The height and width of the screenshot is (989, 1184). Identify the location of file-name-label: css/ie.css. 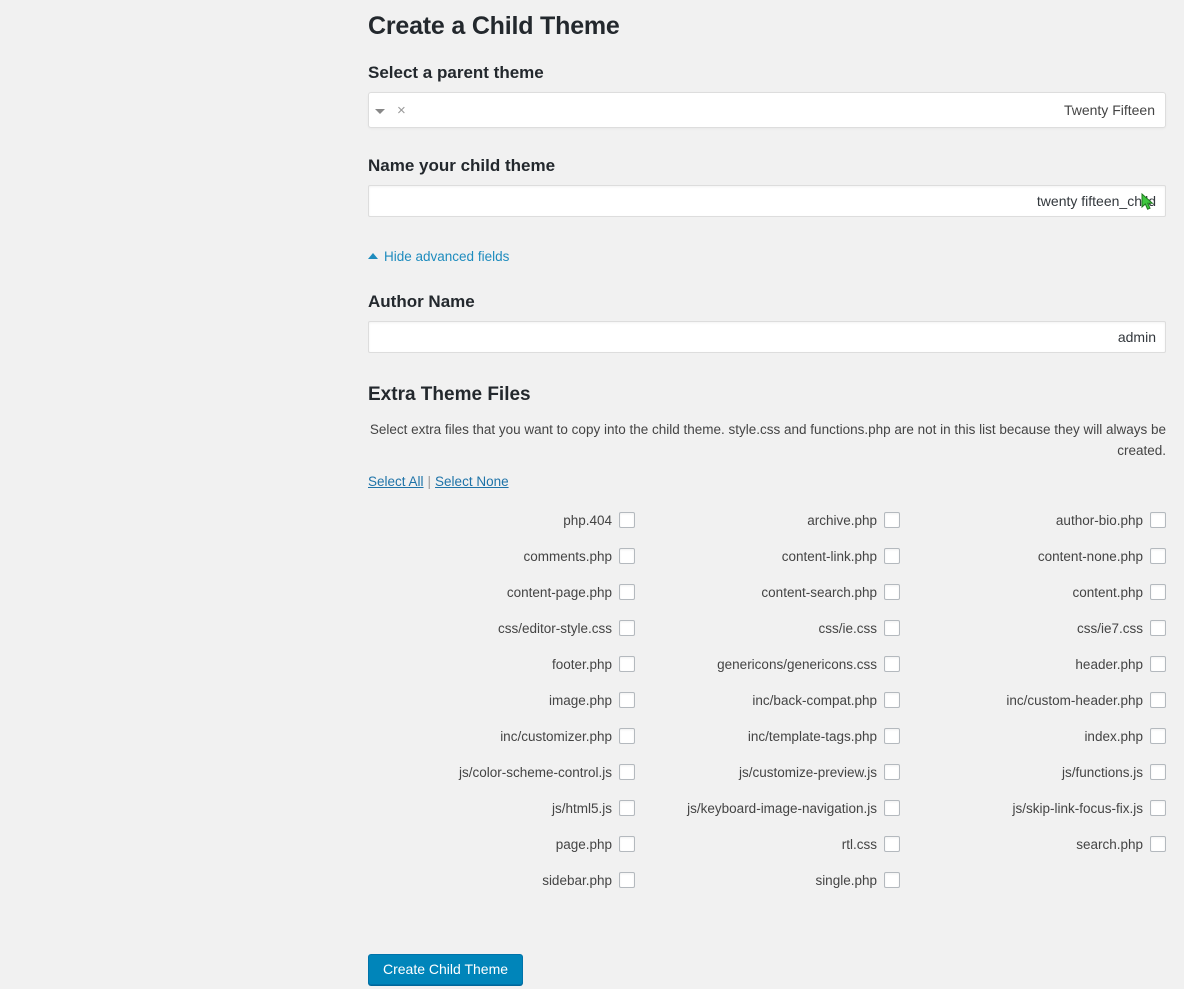
(847, 628).